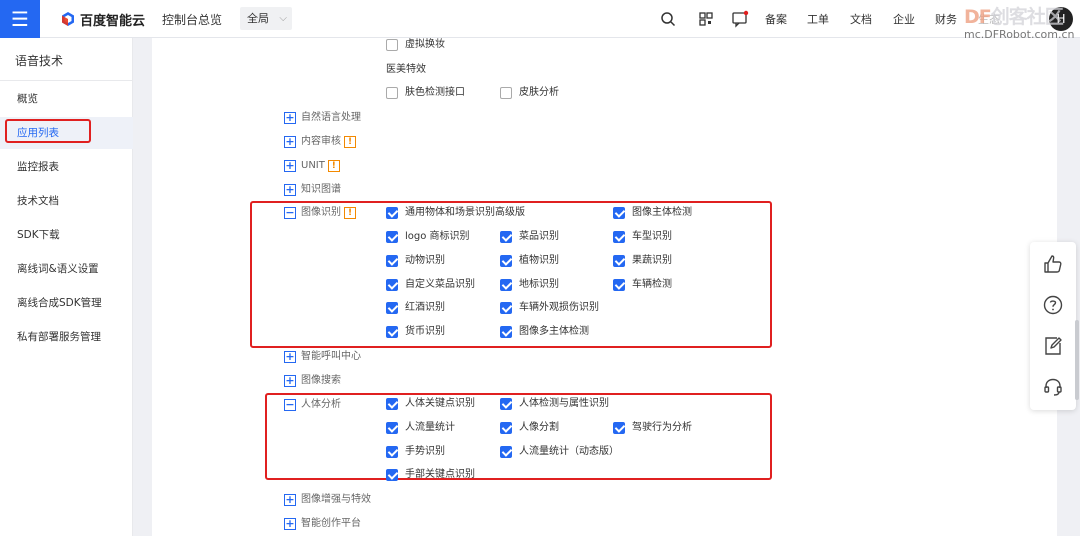 The image size is (1080, 536). Describe the element at coordinates (652, 213) in the screenshot. I see `checkbox-image-subject: 图像主体检测` at that location.